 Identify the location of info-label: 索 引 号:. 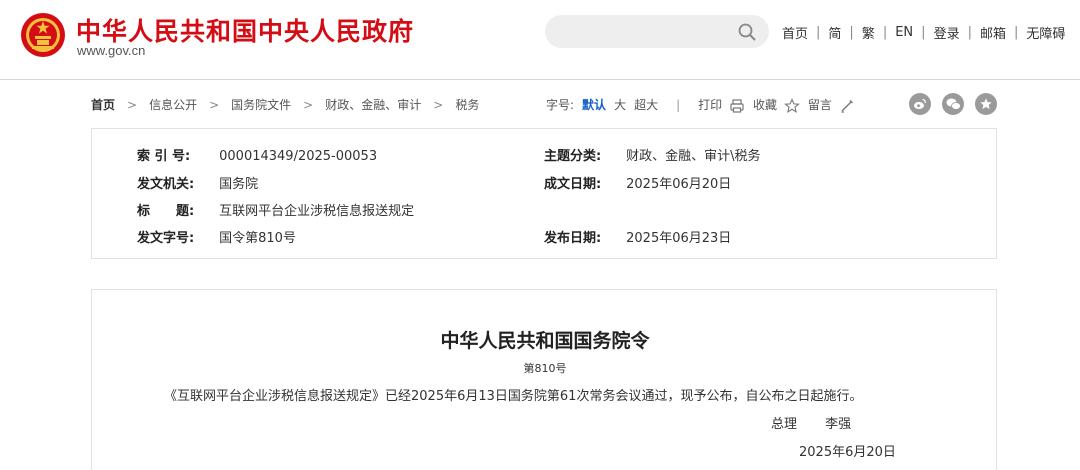
(164, 156).